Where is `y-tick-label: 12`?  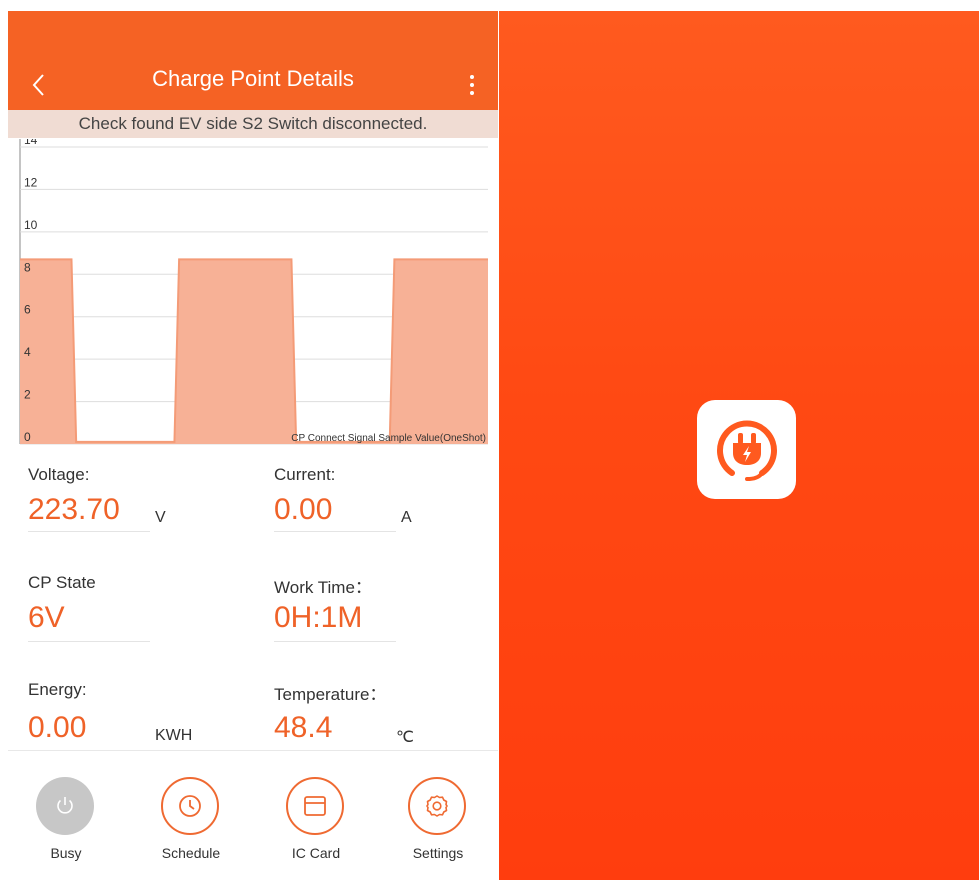
y-tick-label: 12 is located at coordinates (31, 182).